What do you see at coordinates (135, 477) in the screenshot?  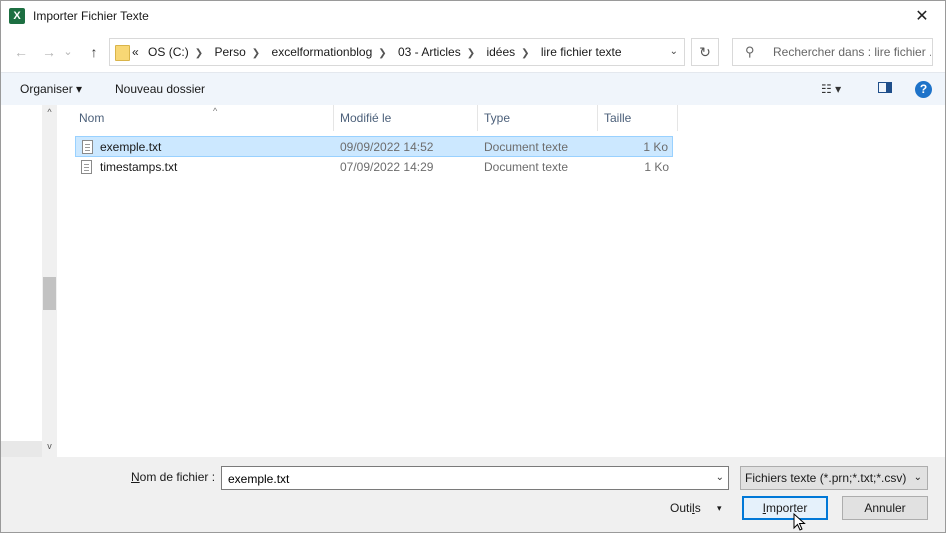 I see `filename-label-accesskey: N` at bounding box center [135, 477].